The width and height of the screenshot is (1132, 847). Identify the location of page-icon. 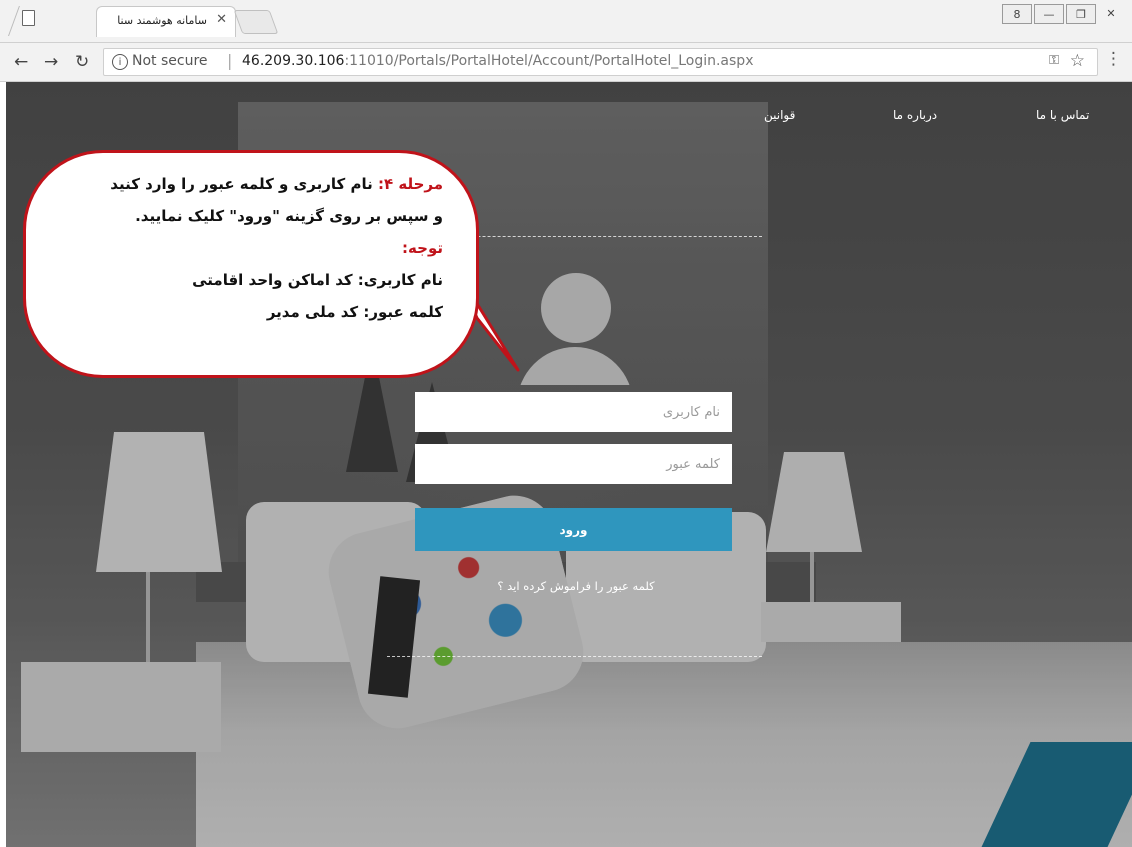
(28, 18).